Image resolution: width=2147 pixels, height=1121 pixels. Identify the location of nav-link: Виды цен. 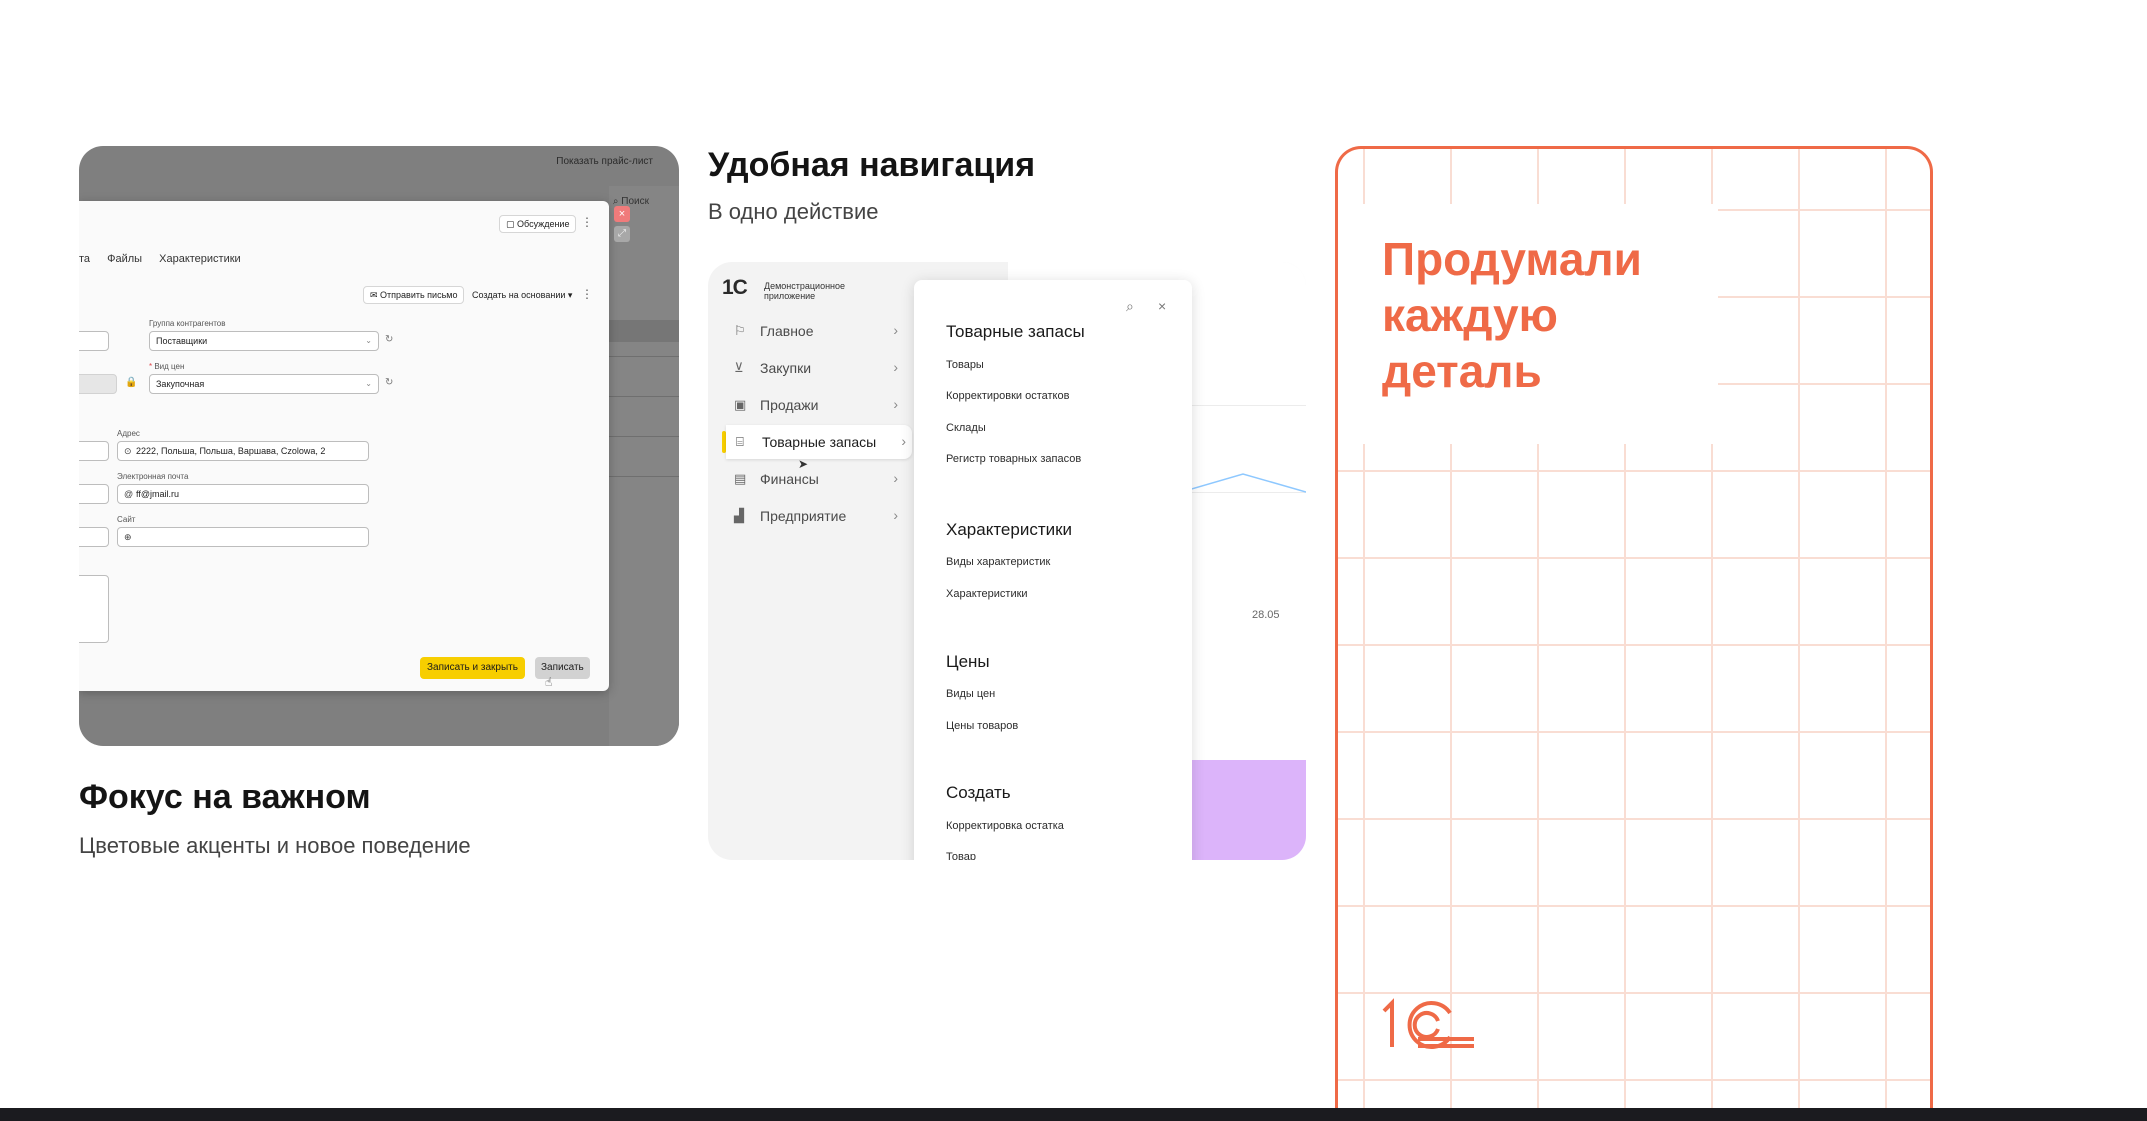
(970, 694).